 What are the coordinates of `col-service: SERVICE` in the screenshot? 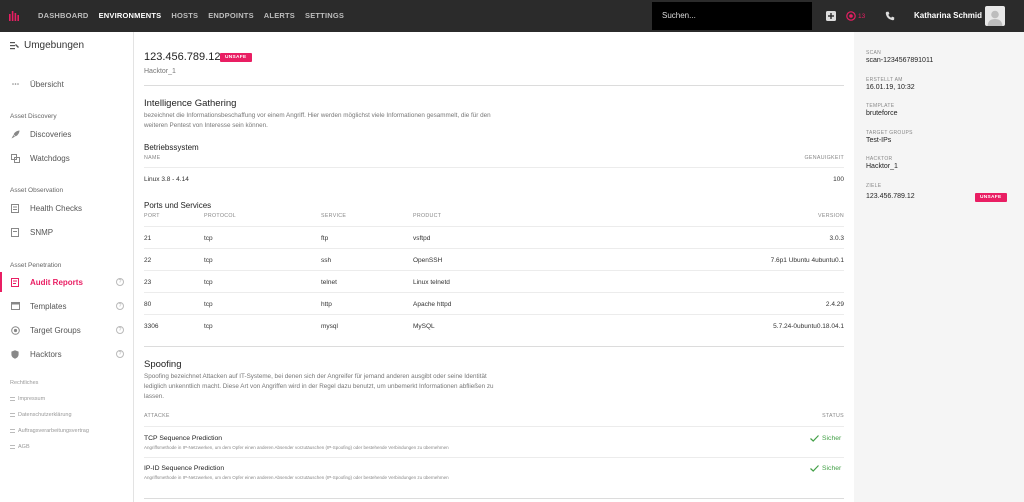 It's located at (334, 216).